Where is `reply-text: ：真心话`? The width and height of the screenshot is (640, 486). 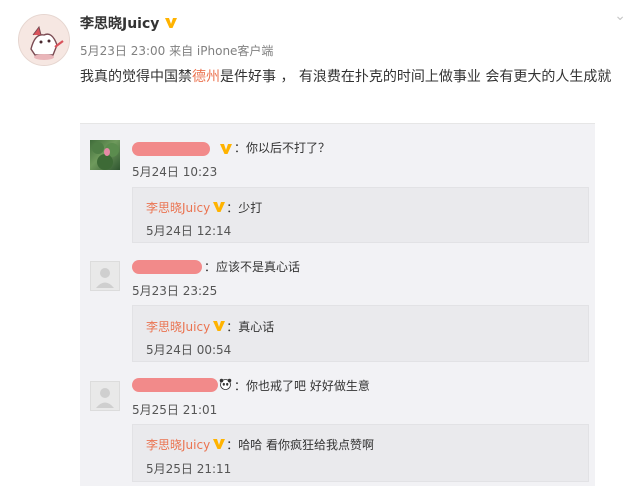 reply-text: ：真心话 is located at coordinates (250, 327).